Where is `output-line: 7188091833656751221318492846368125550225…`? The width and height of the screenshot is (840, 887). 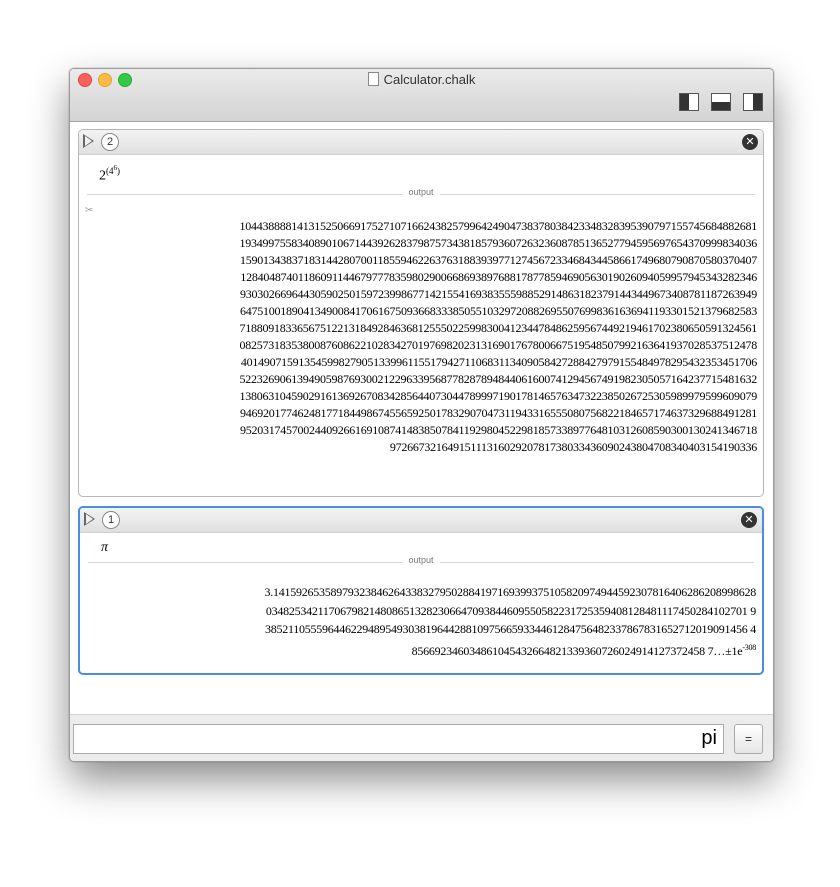
output-line: 7188091833656751221318492846368125550225… is located at coordinates (498, 328).